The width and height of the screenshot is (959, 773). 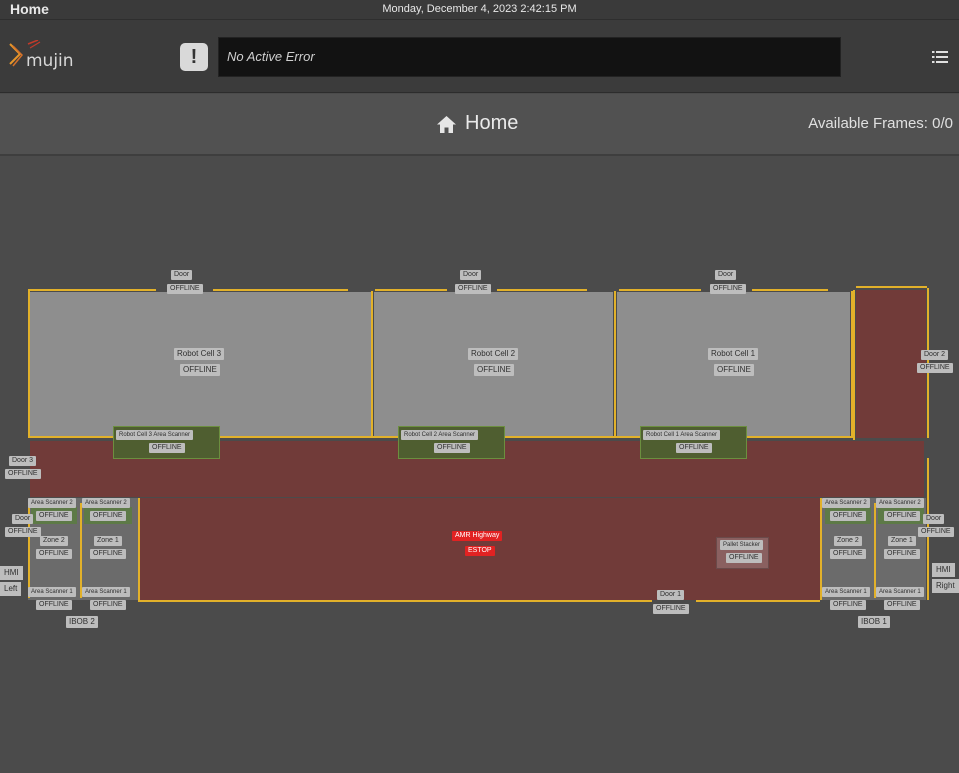 I want to click on svg-text: mujin, so click(x=50, y=61).